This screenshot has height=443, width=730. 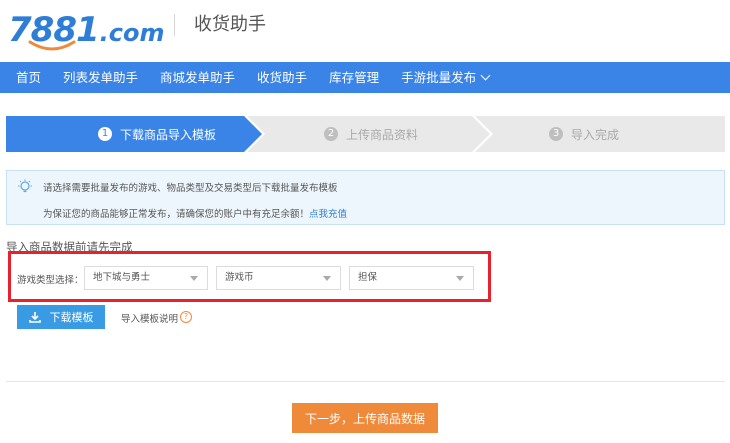 I want to click on step-number: 2, so click(x=331, y=134).